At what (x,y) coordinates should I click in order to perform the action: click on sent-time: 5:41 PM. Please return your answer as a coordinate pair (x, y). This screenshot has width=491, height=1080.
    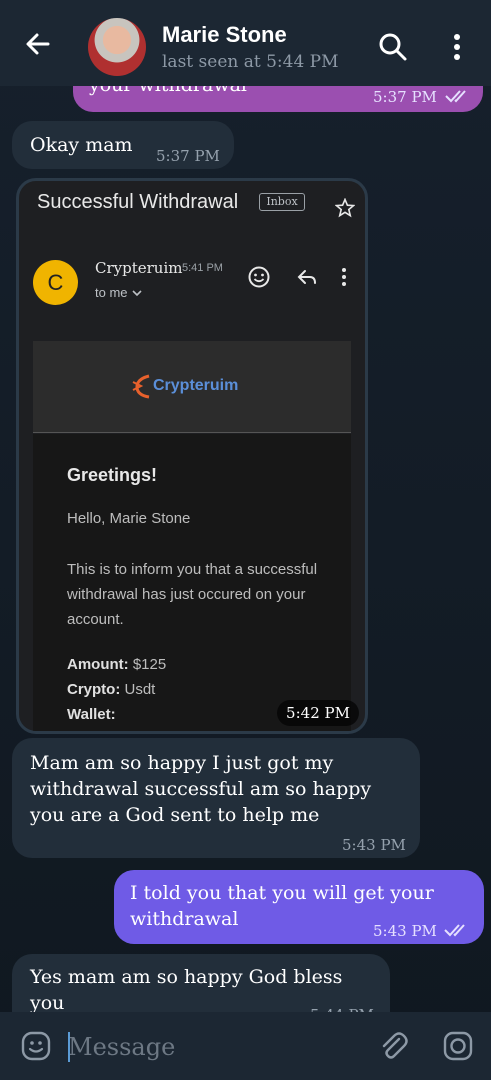
    Looking at the image, I should click on (202, 268).